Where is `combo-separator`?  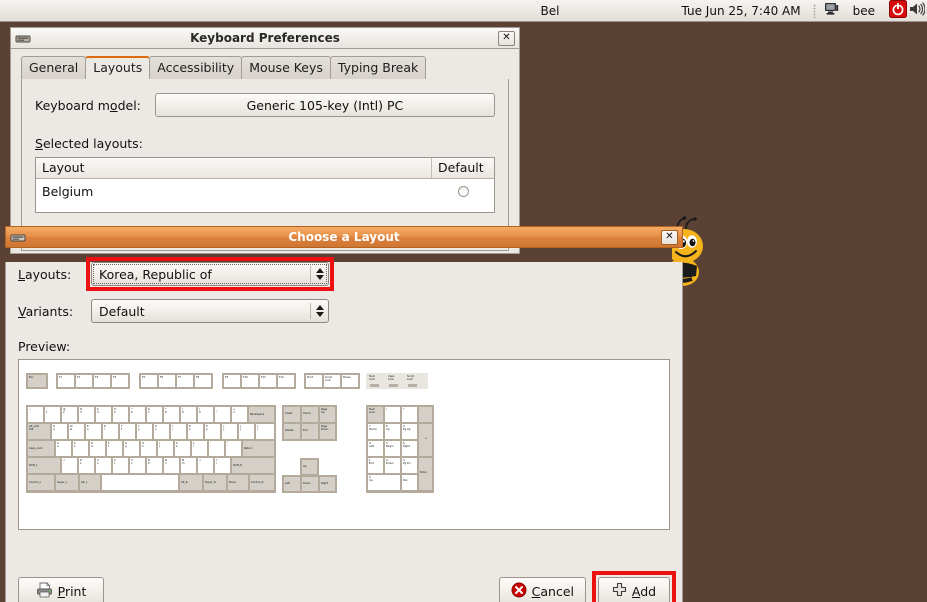 combo-separator is located at coordinates (310, 274).